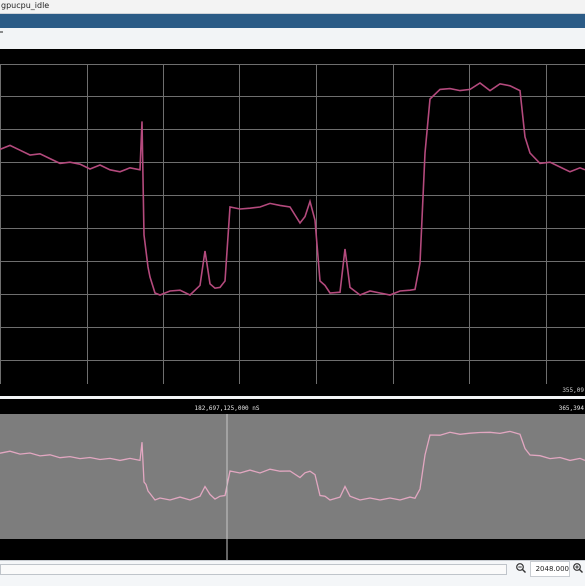 The image size is (585, 586). What do you see at coordinates (292, 7) in the screenshot?
I see `title-bar: gpucpu_idle` at bounding box center [292, 7].